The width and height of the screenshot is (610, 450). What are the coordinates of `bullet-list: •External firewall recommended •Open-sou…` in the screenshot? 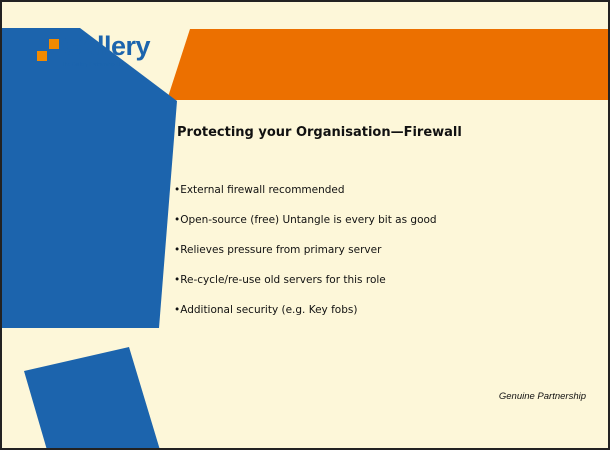 It's located at (305, 259).